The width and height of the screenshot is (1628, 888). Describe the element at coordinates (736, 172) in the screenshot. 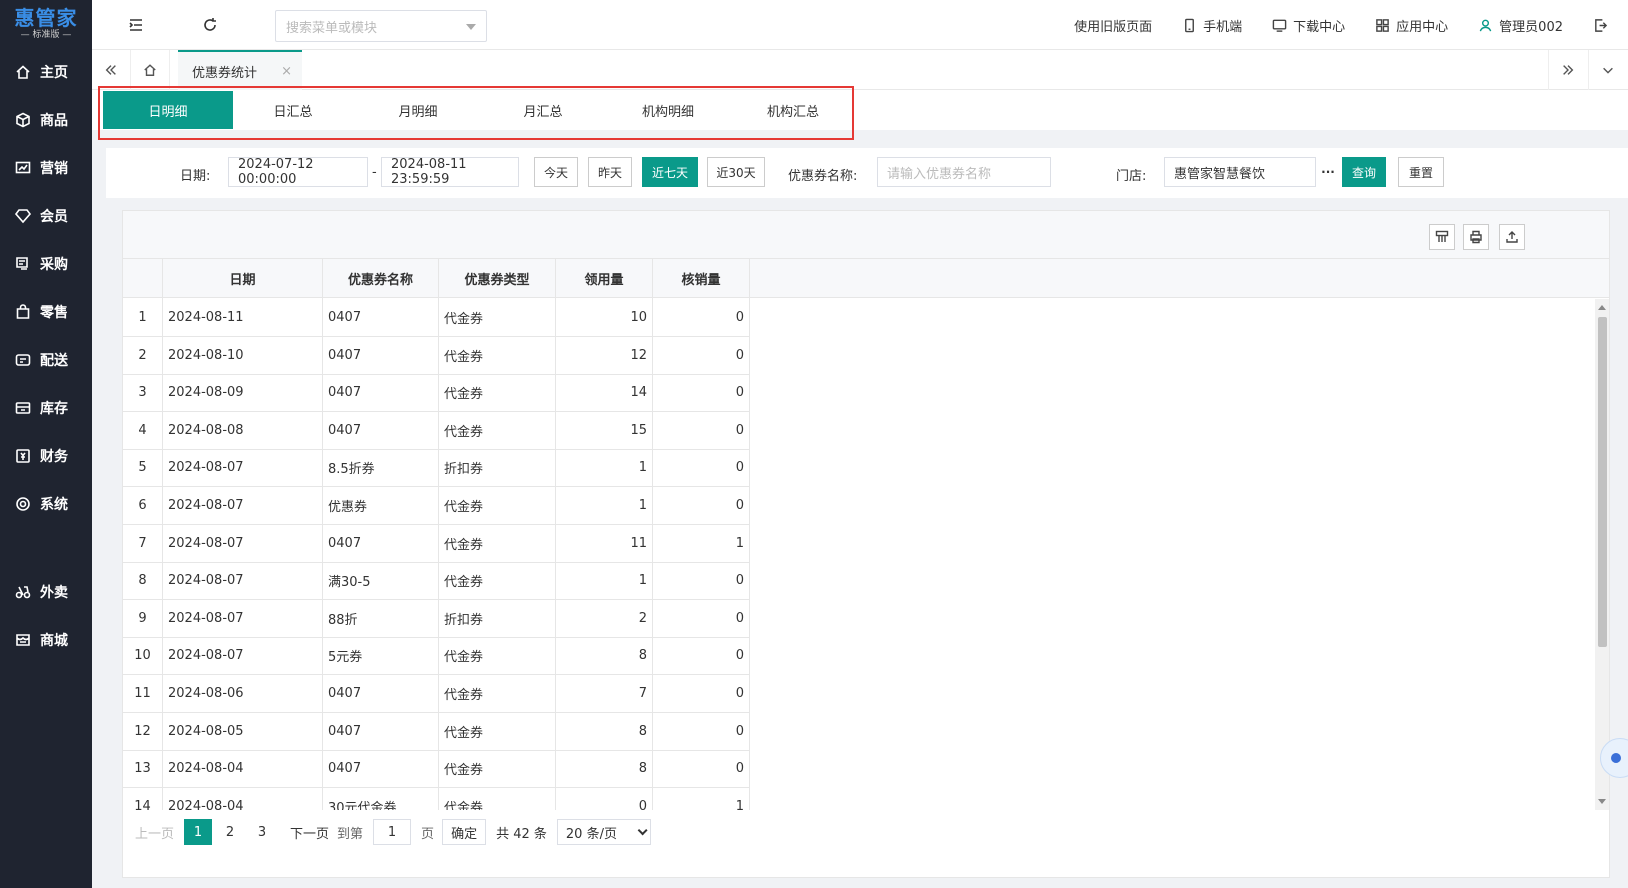

I see `last-30-days-button: 近30天` at that location.